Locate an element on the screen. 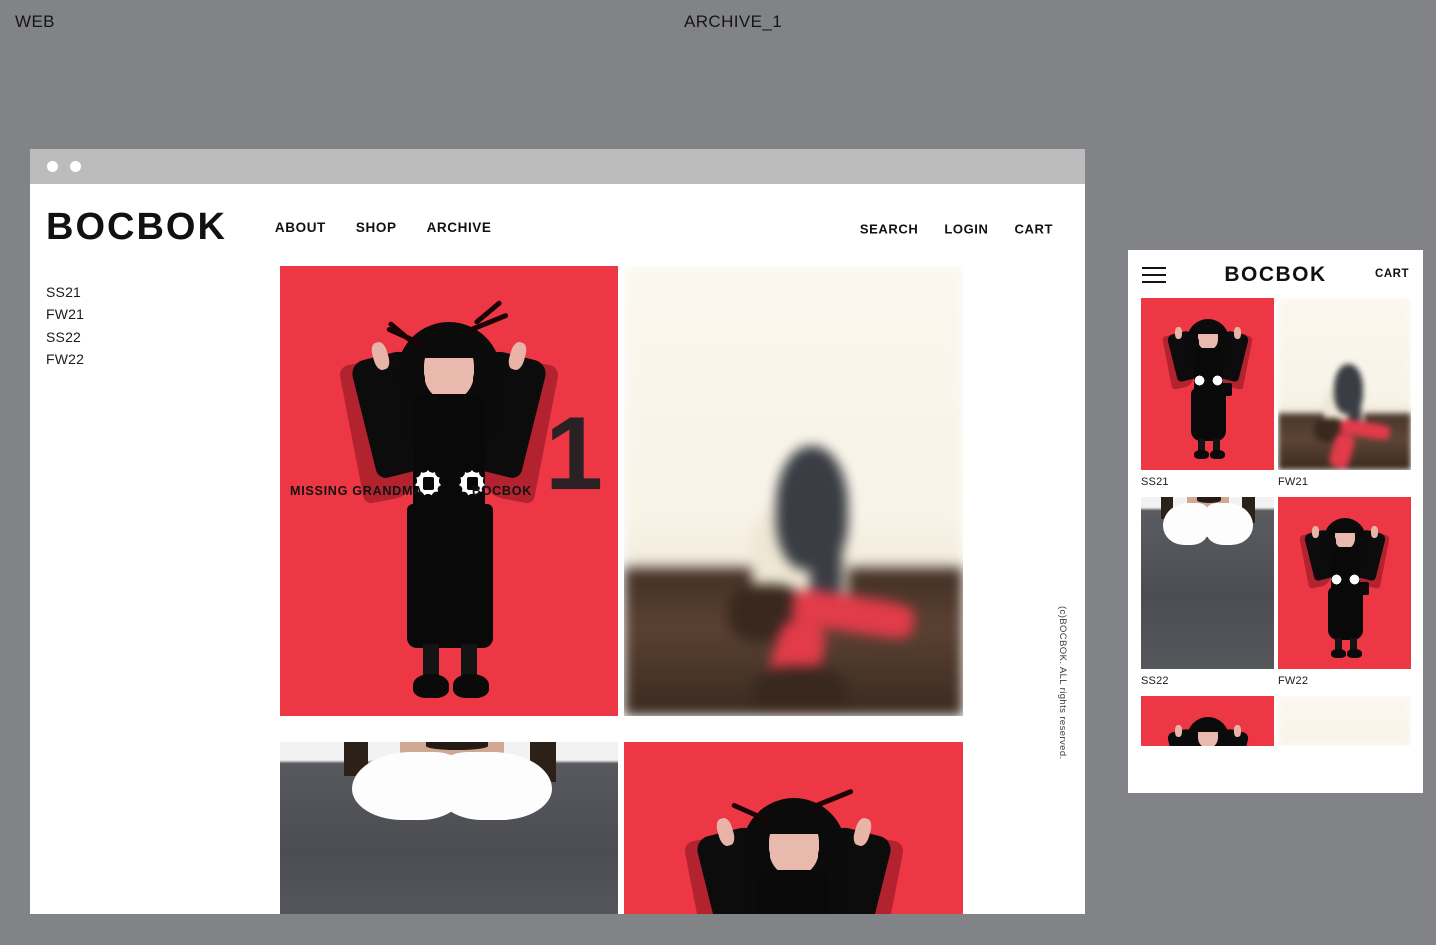 This screenshot has width=1436, height=945. gallery-tile-collar-knit is located at coordinates (449, 828).